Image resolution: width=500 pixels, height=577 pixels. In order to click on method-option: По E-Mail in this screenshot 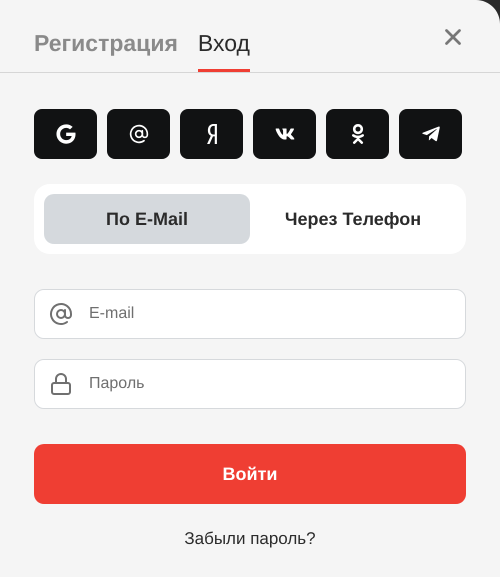, I will do `click(147, 219)`.